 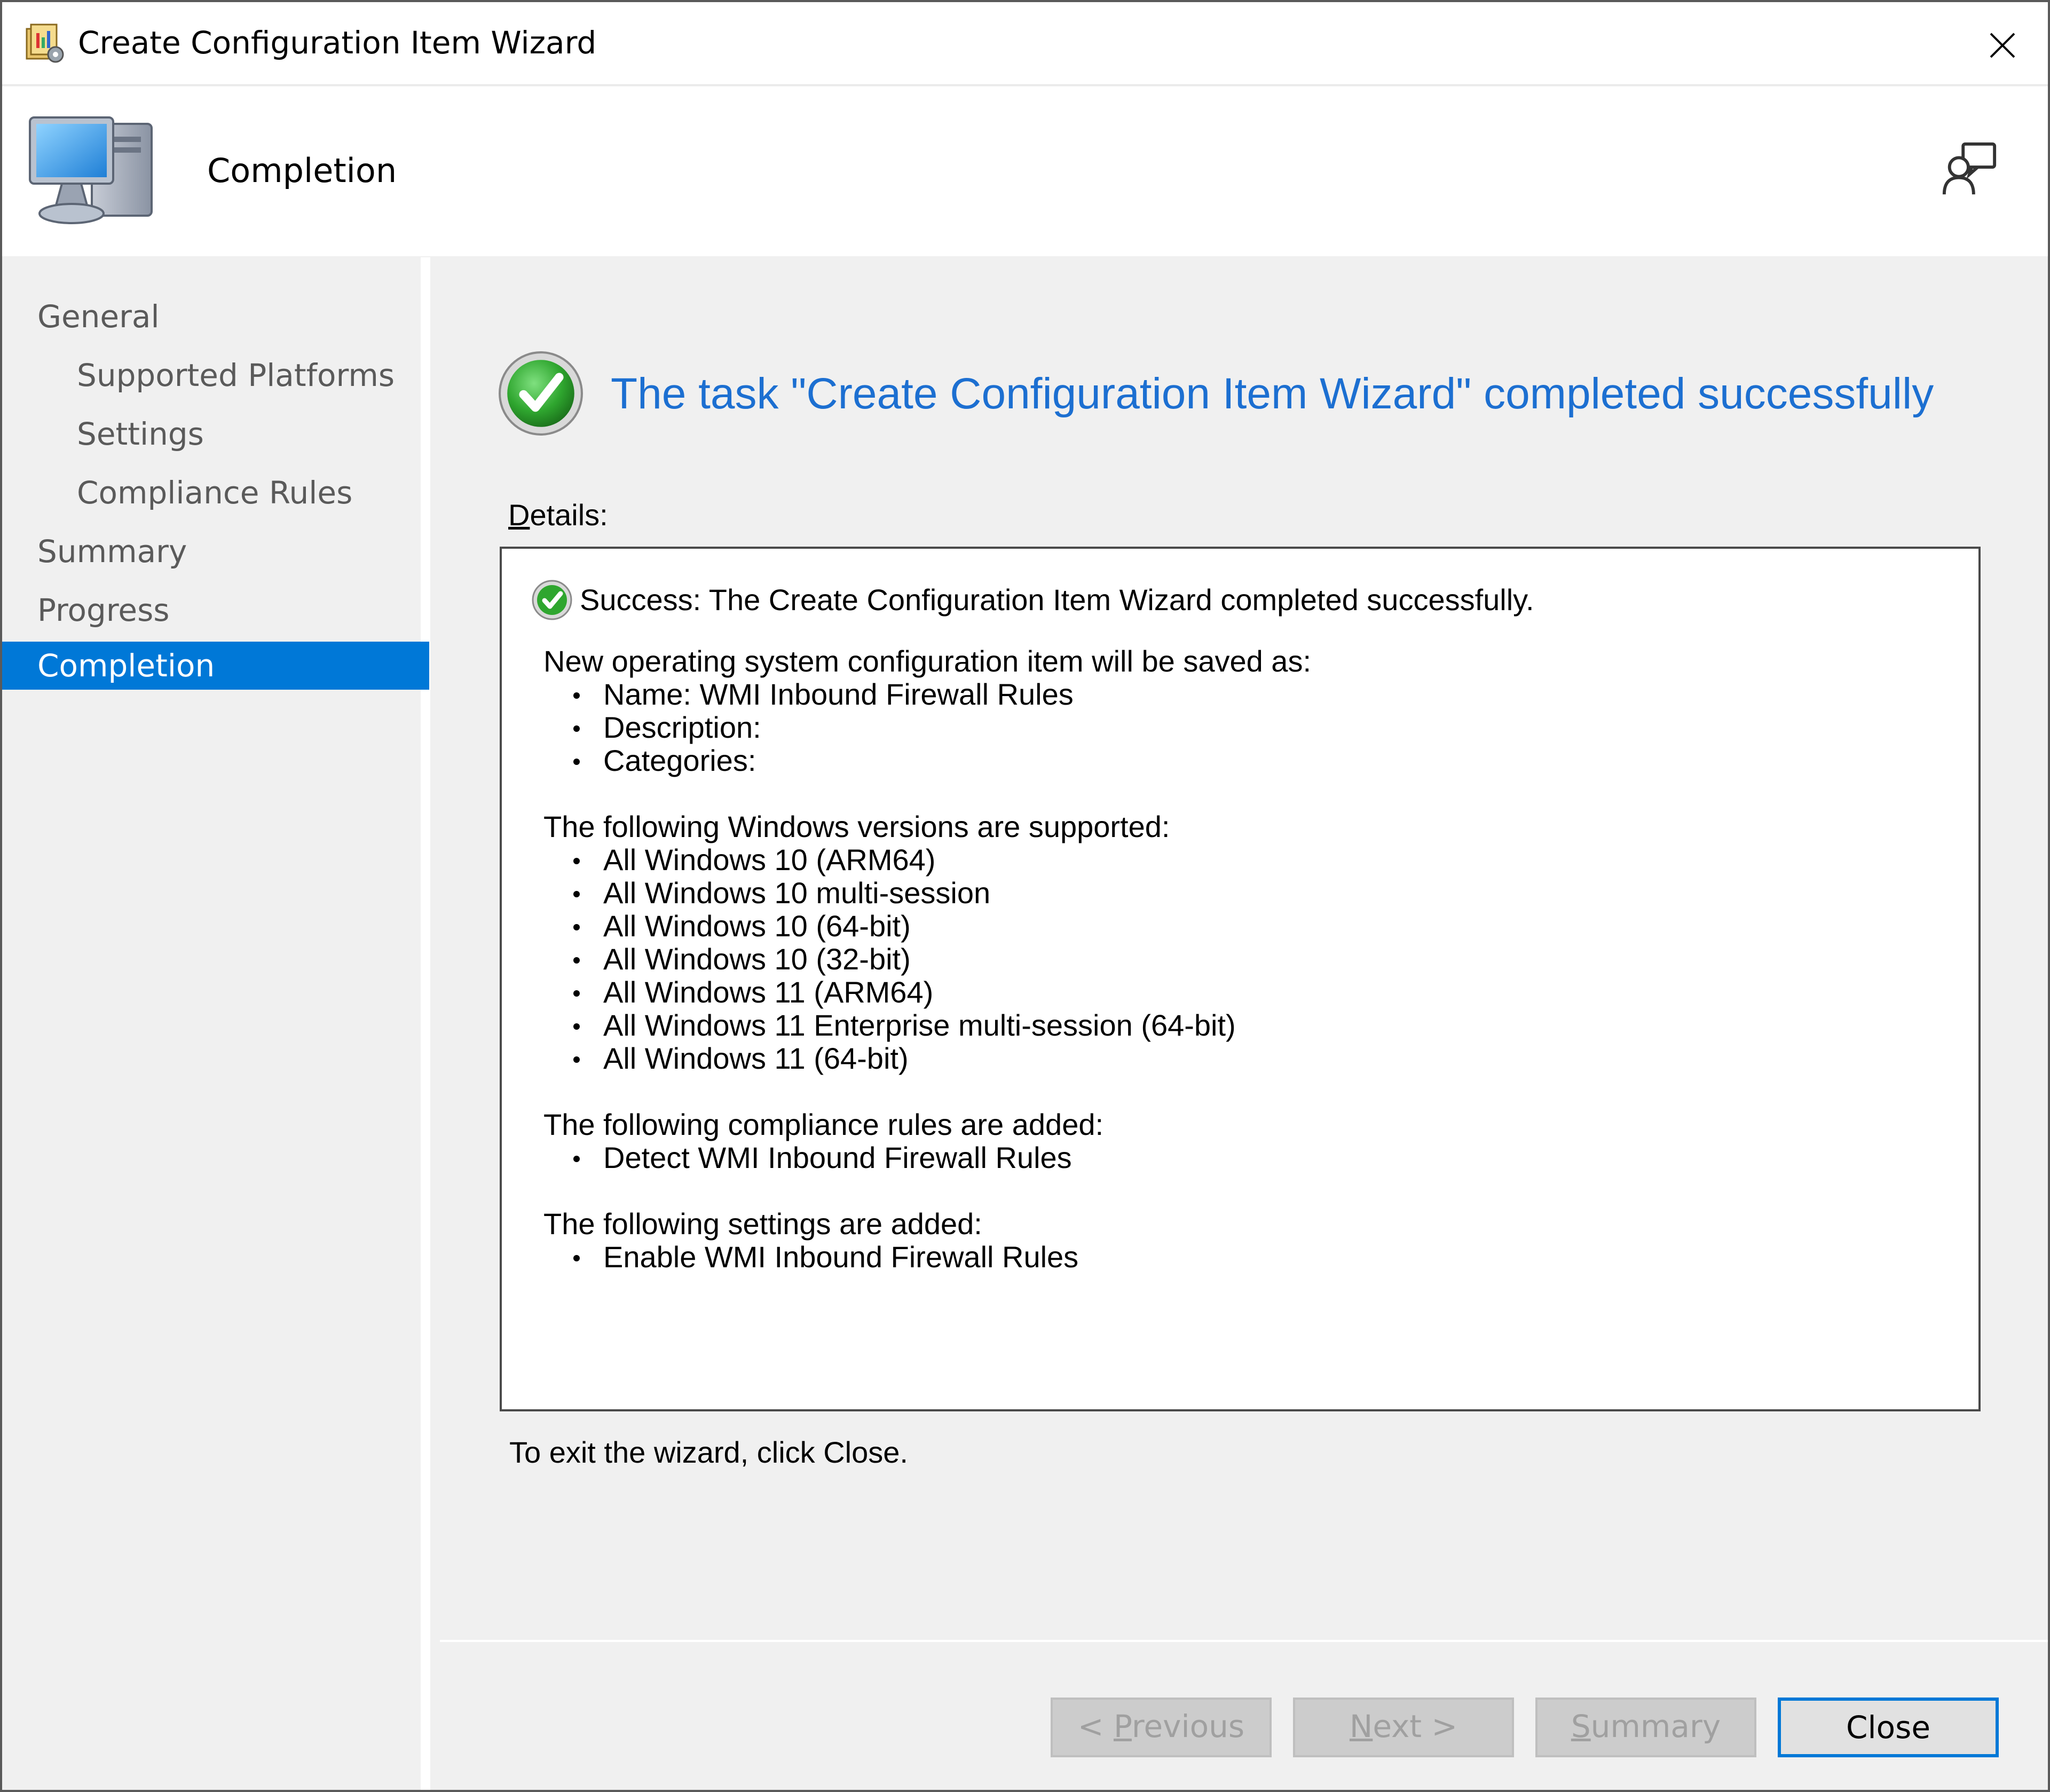 I want to click on feedback-icon, so click(x=1969, y=169).